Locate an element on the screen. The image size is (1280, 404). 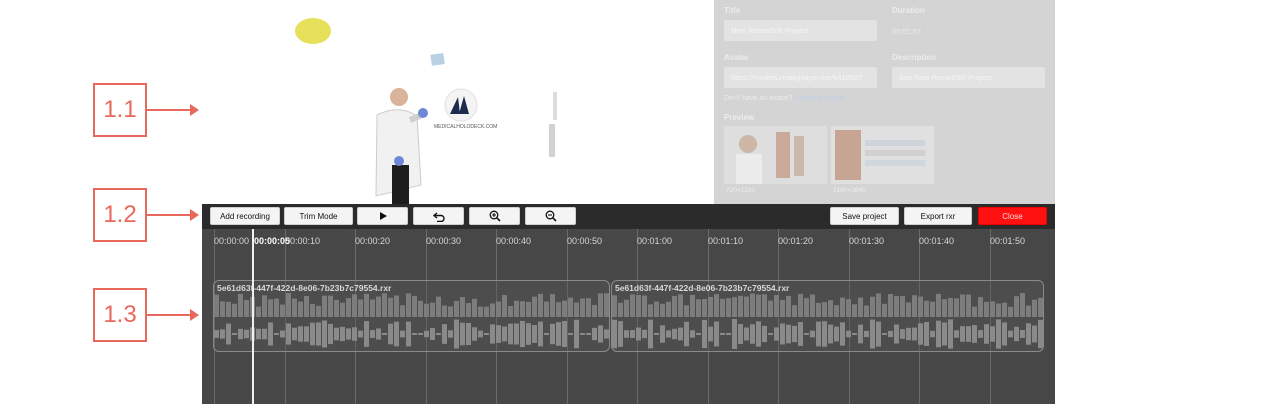
zoom-out-button is located at coordinates (550, 216).